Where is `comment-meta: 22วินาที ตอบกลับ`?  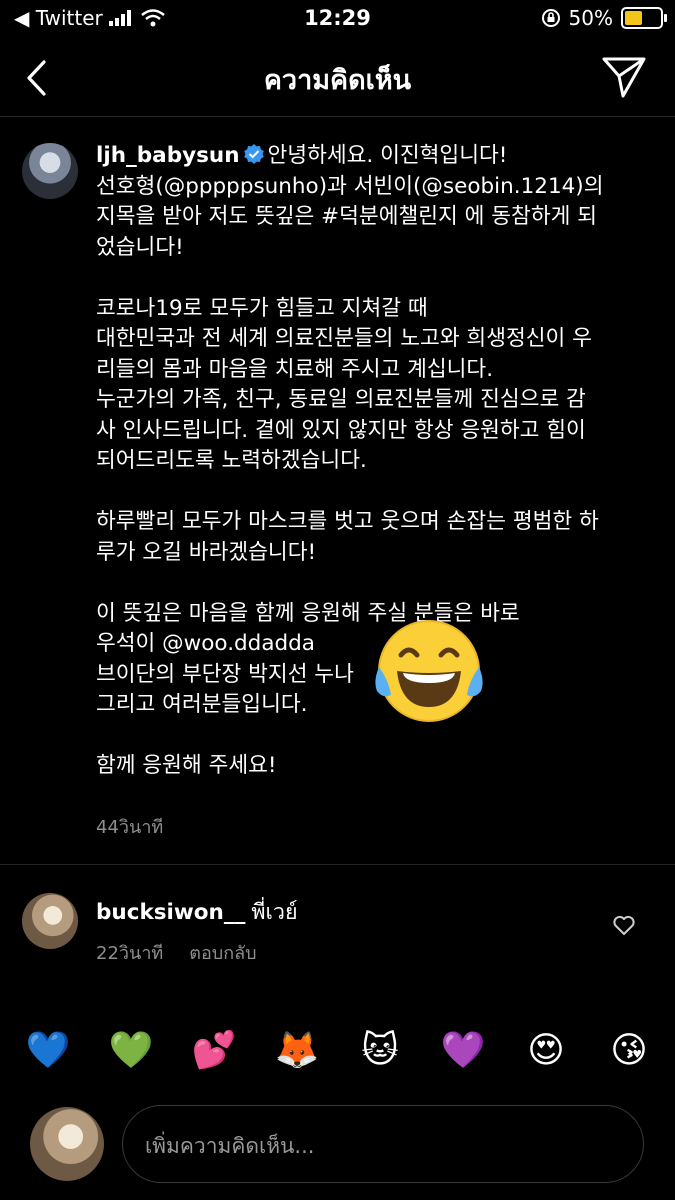 comment-meta: 22วินาที ตอบกลับ is located at coordinates (176, 952).